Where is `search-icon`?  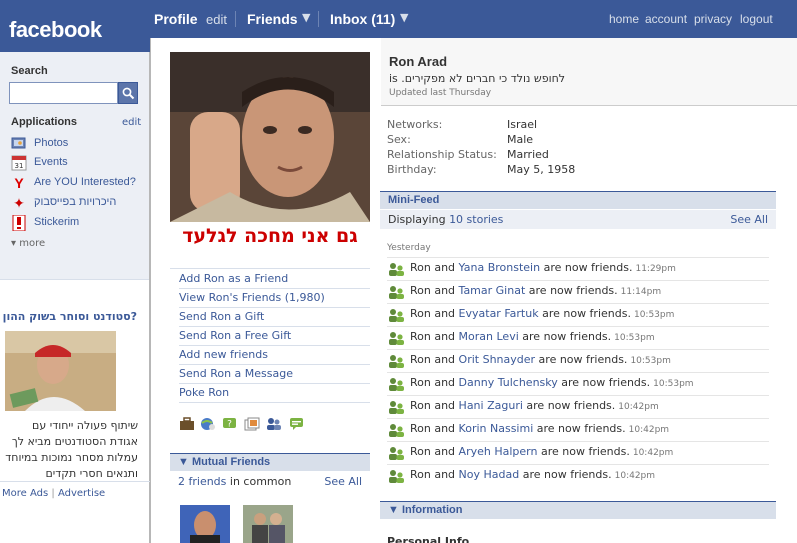
search-icon is located at coordinates (128, 93).